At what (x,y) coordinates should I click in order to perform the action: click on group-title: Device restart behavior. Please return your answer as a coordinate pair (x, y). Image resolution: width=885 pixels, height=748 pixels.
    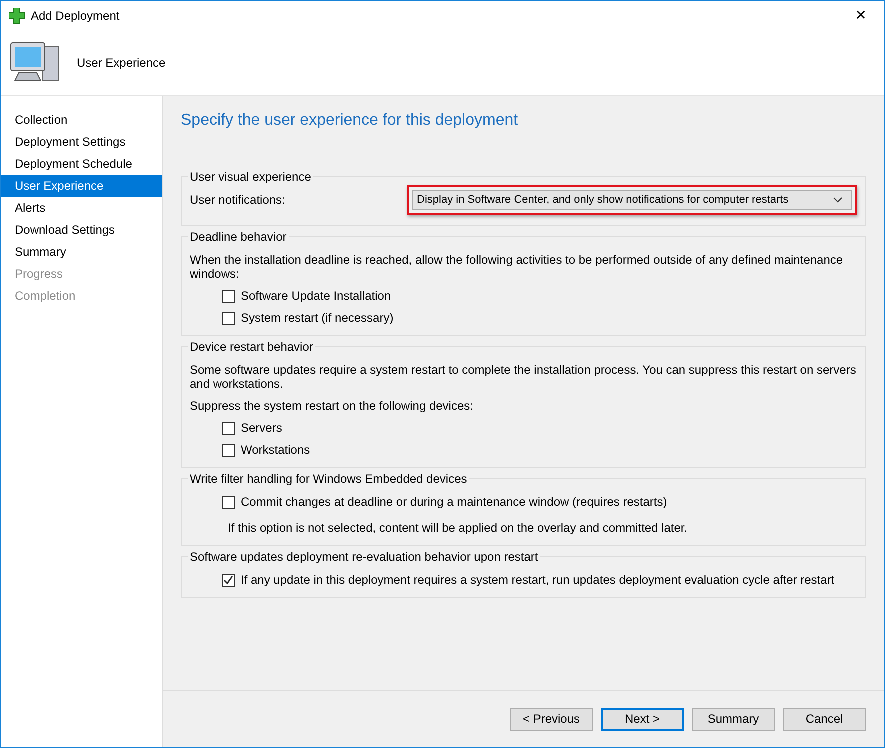
    Looking at the image, I should click on (252, 347).